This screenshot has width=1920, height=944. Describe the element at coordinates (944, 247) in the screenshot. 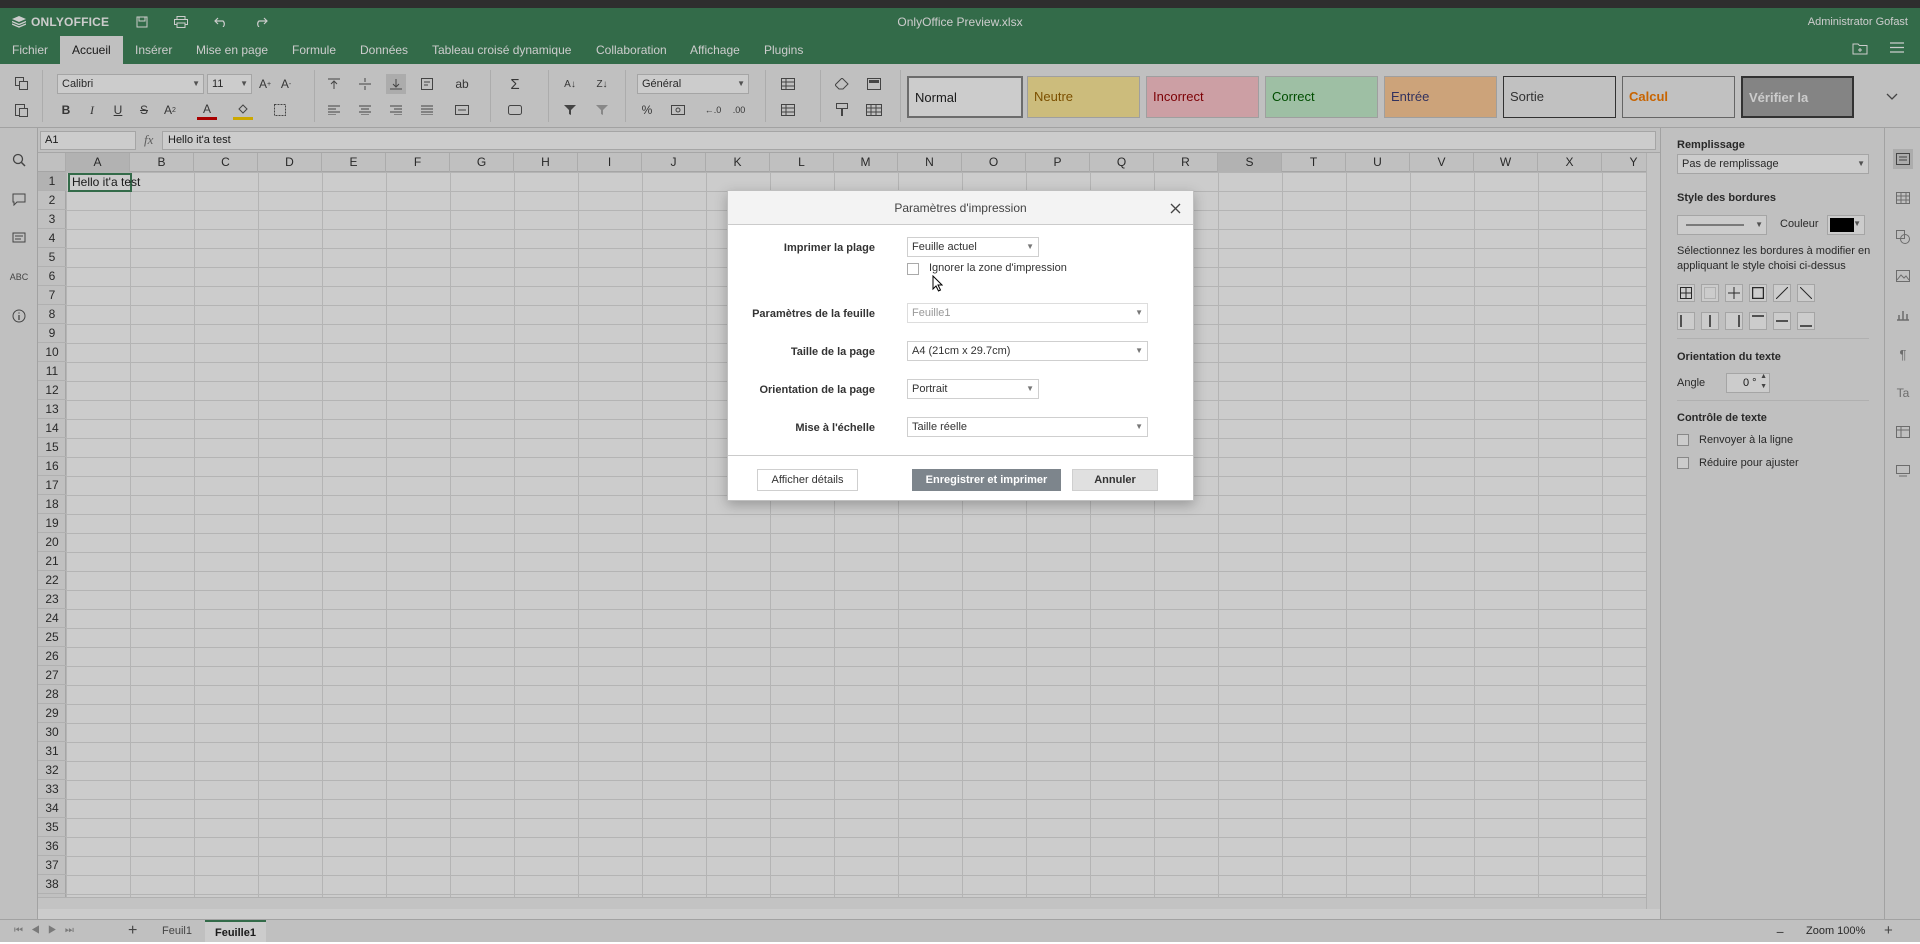

I see `print-range-value: Feuille actuel` at that location.